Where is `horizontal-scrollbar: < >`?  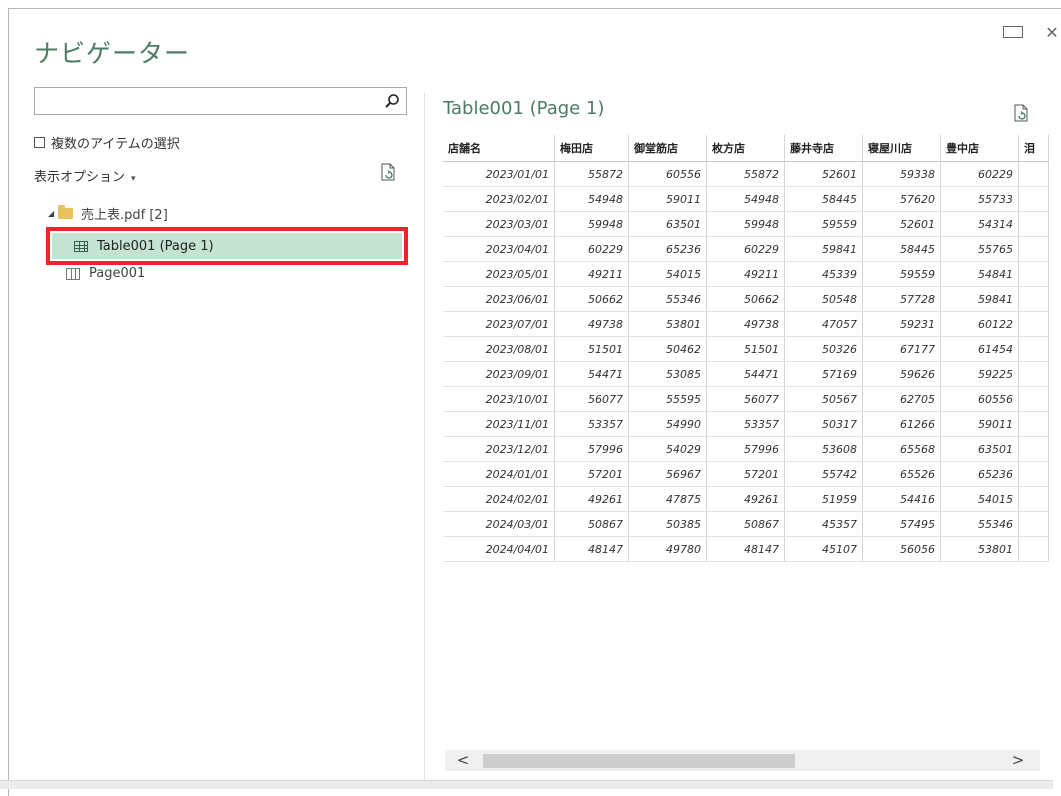 horizontal-scrollbar: < > is located at coordinates (742, 760).